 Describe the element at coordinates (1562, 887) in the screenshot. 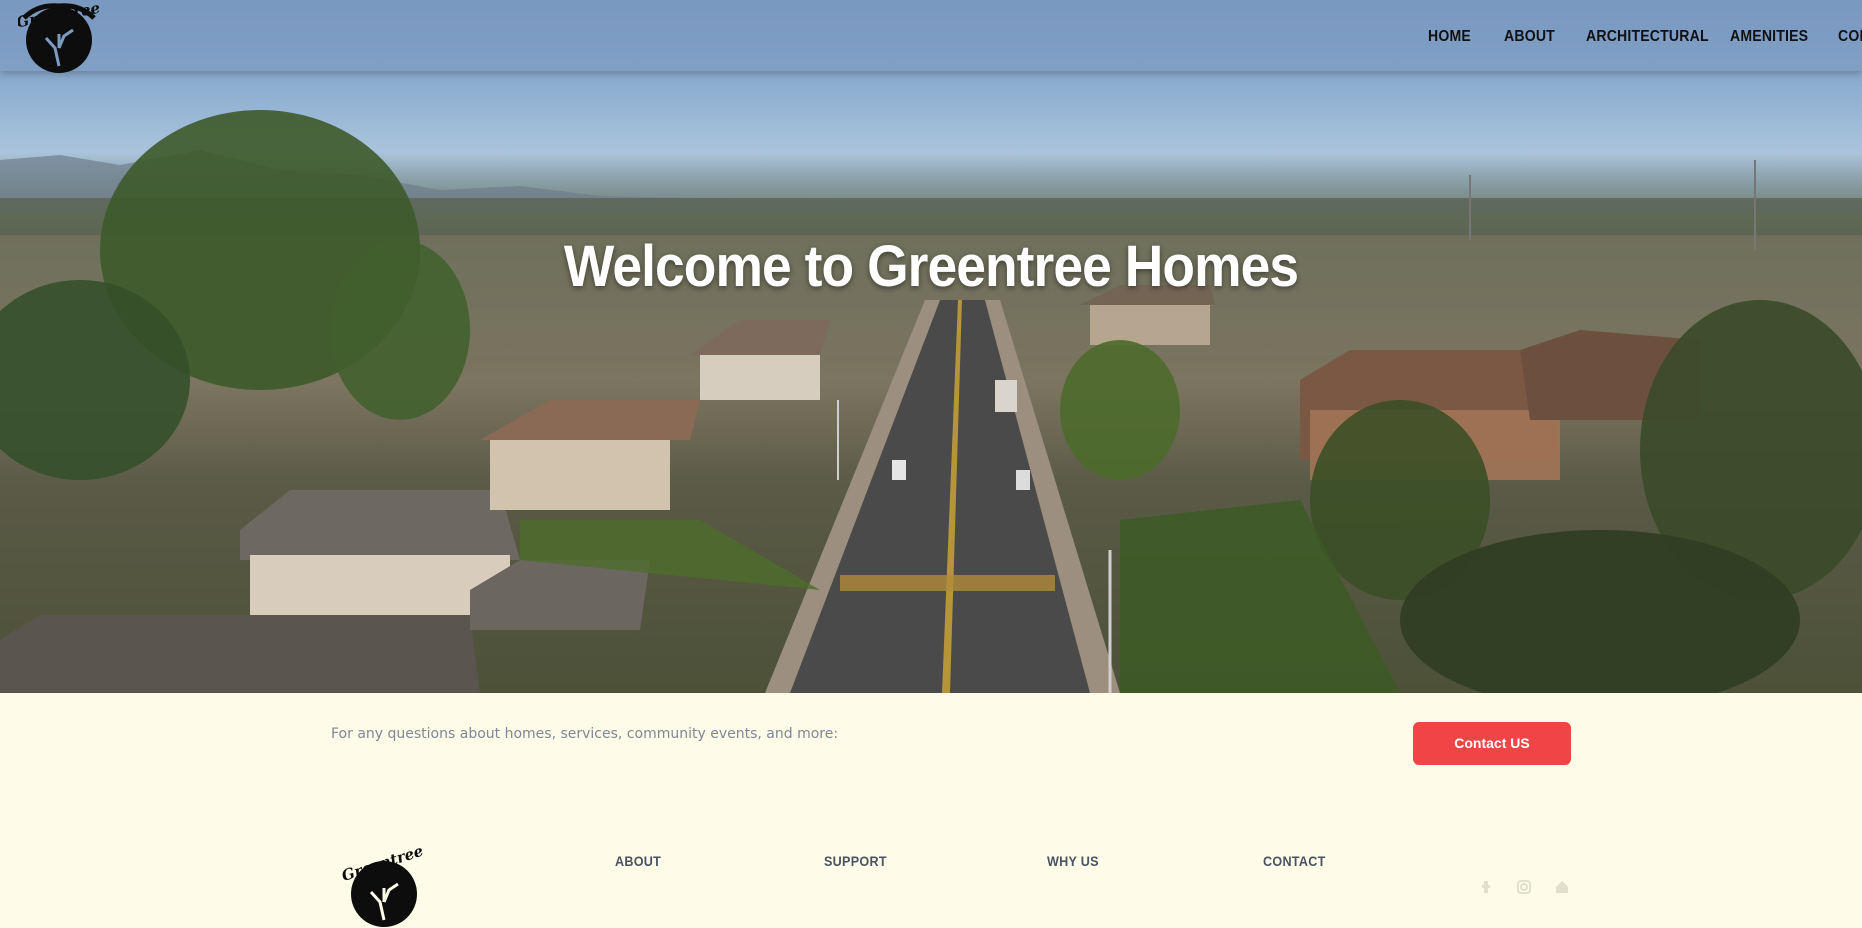

I see `home-icon` at that location.